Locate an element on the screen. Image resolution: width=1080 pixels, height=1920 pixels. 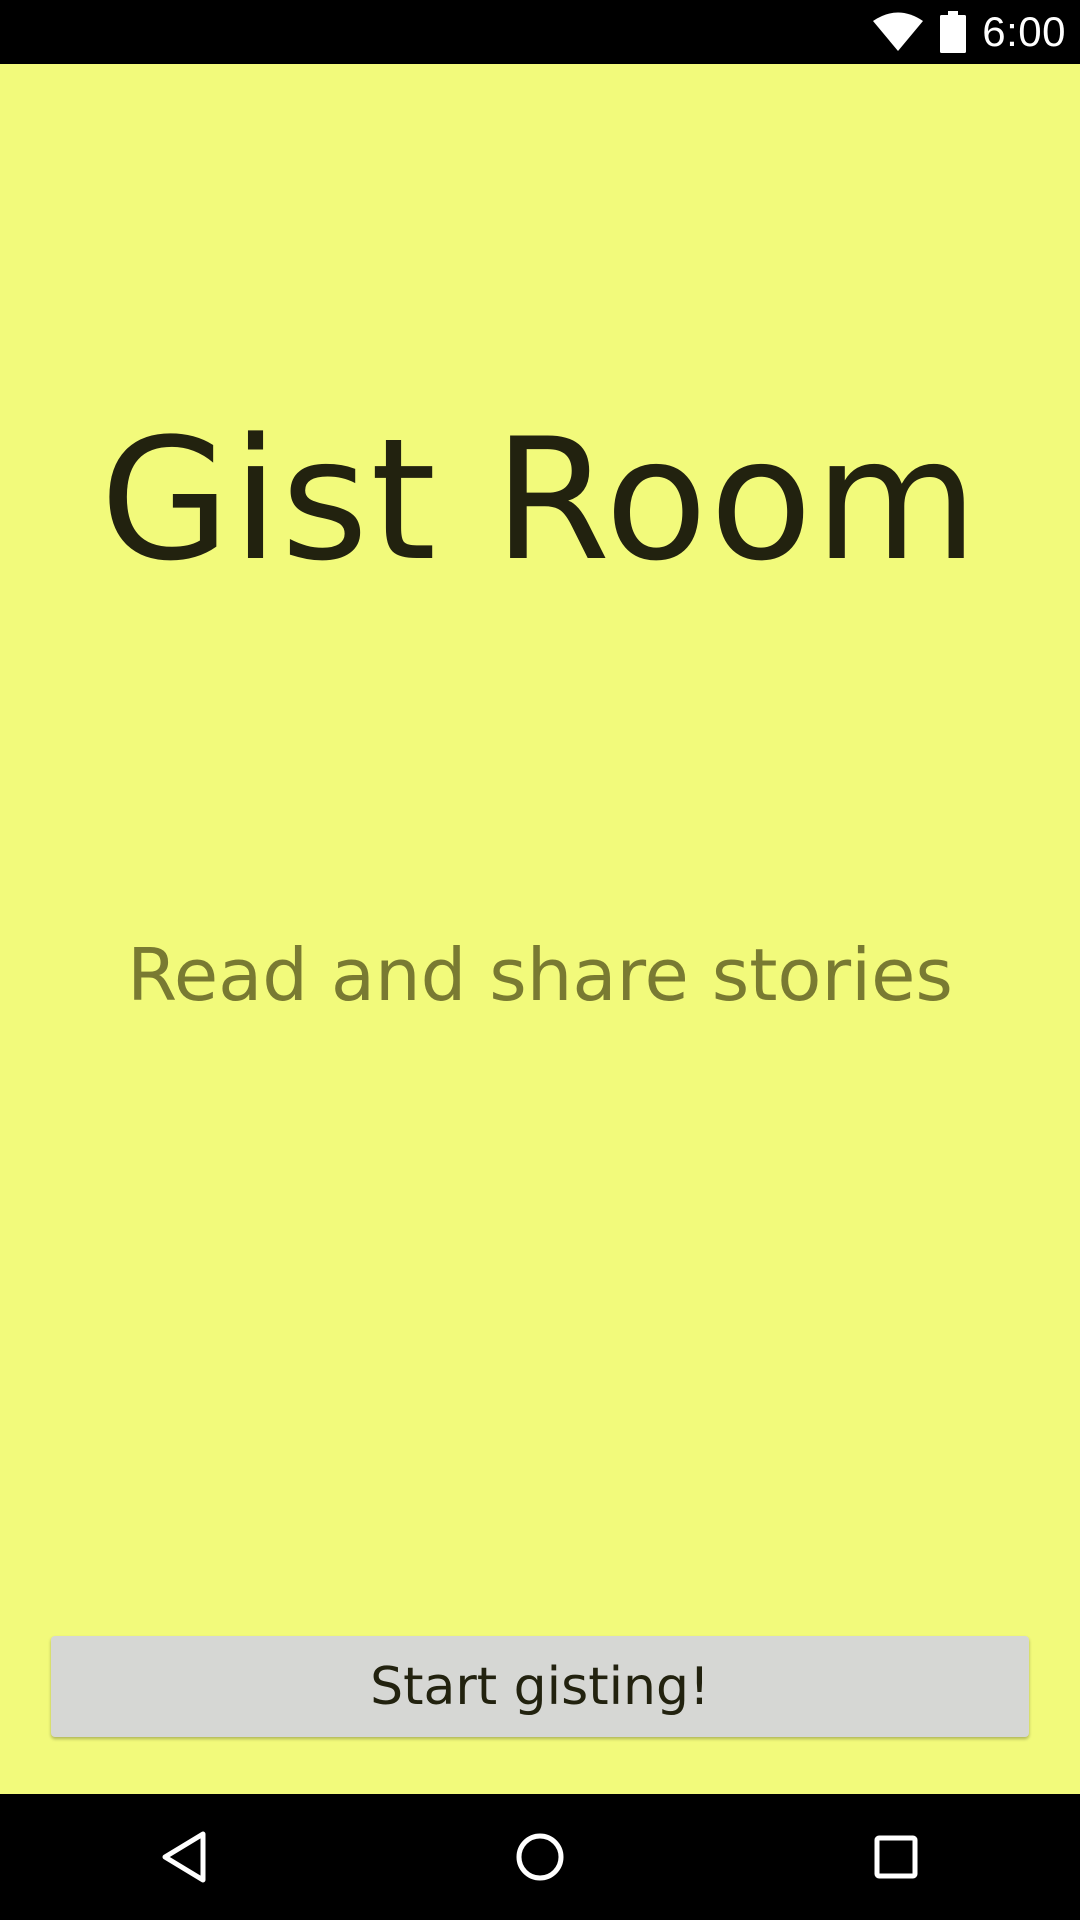
battery-icon is located at coordinates (953, 32).